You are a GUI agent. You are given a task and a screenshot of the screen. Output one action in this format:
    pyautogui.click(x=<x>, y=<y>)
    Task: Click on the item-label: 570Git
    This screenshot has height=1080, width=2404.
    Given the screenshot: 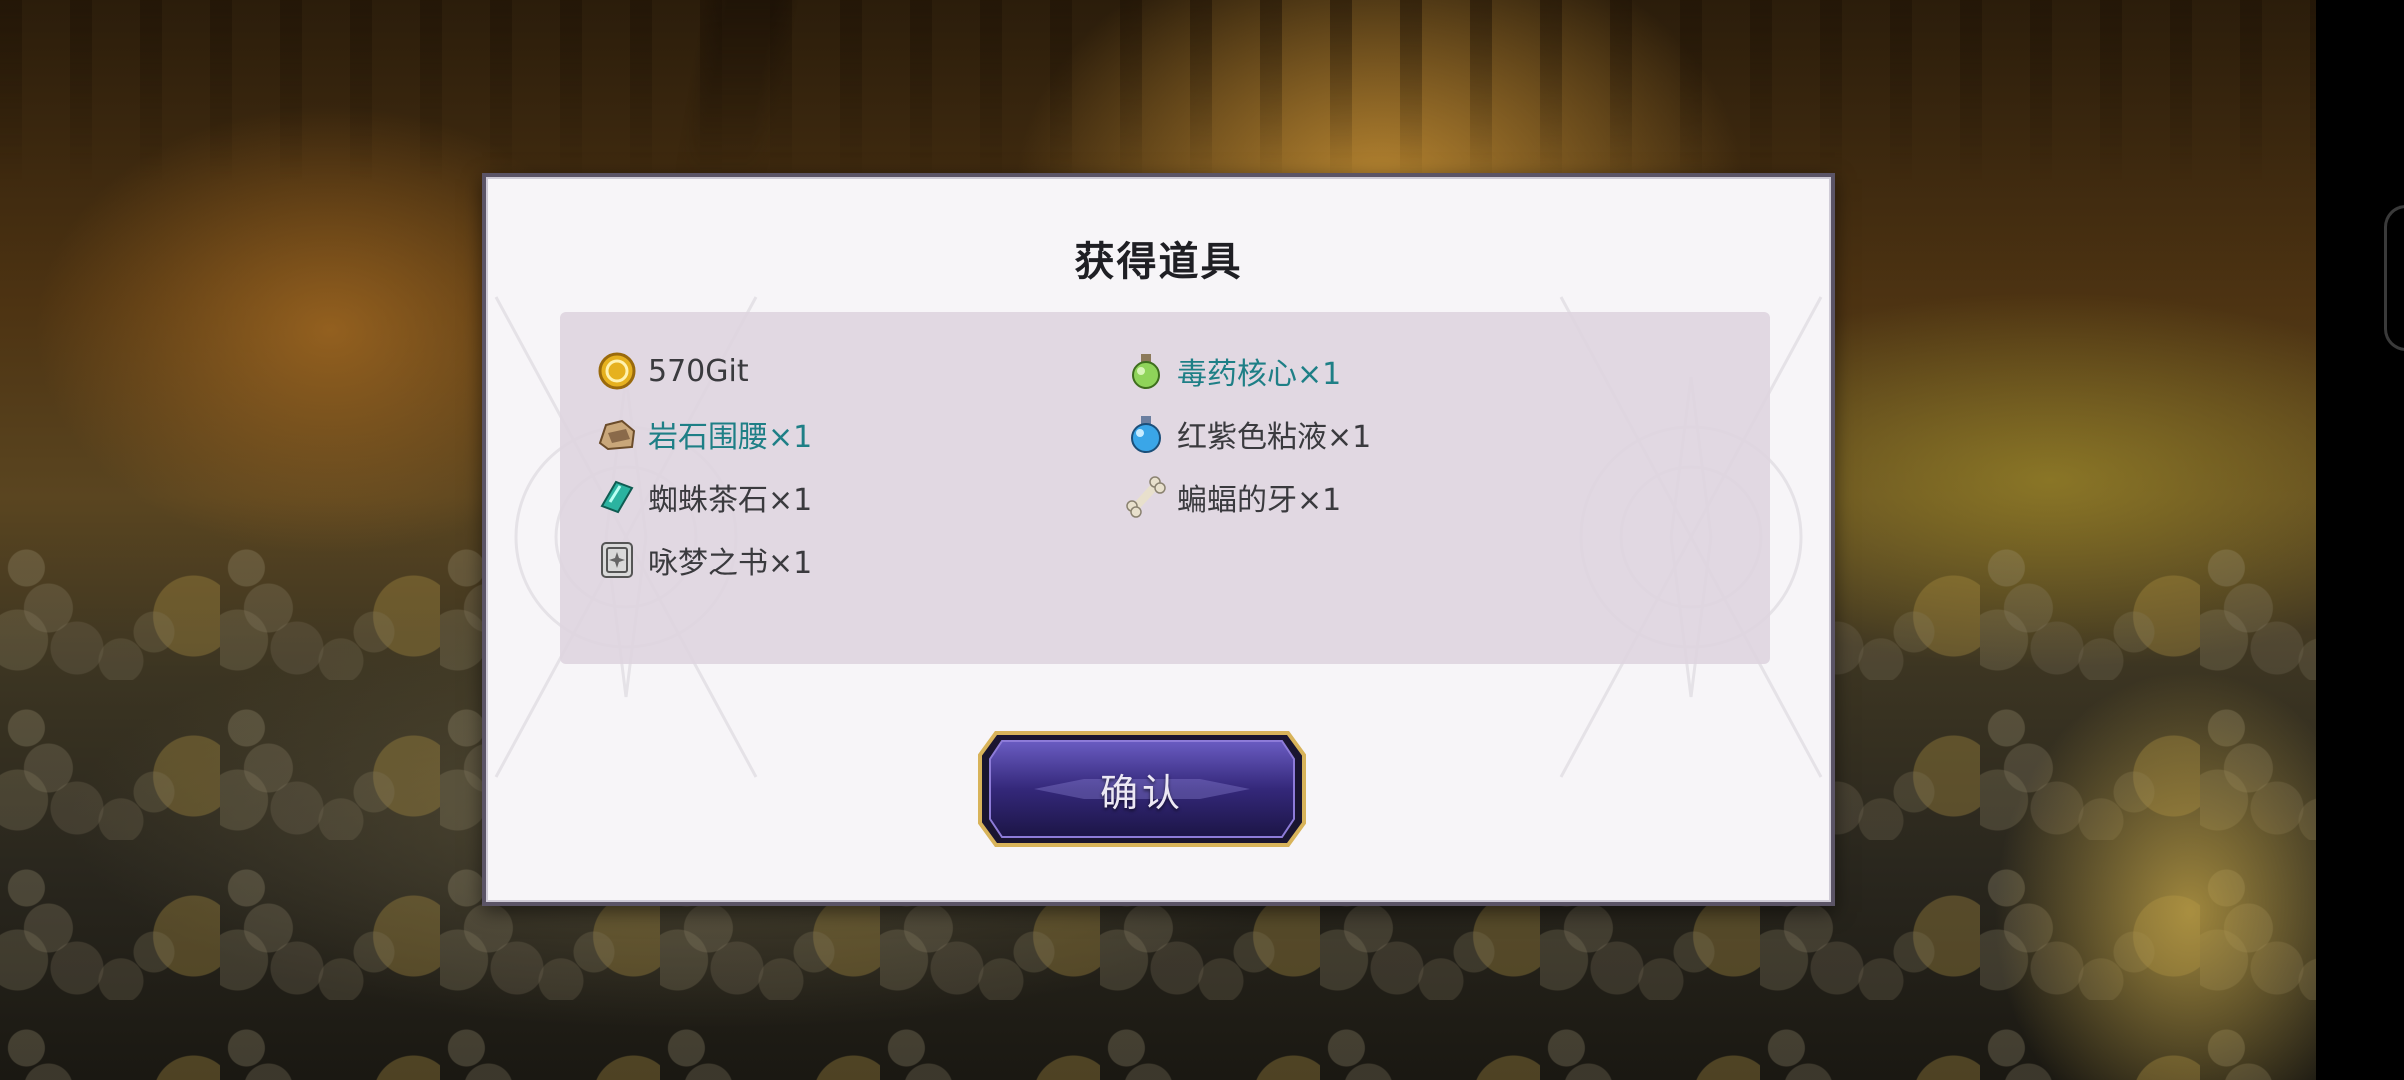 What is the action you would take?
    pyautogui.click(x=698, y=371)
    